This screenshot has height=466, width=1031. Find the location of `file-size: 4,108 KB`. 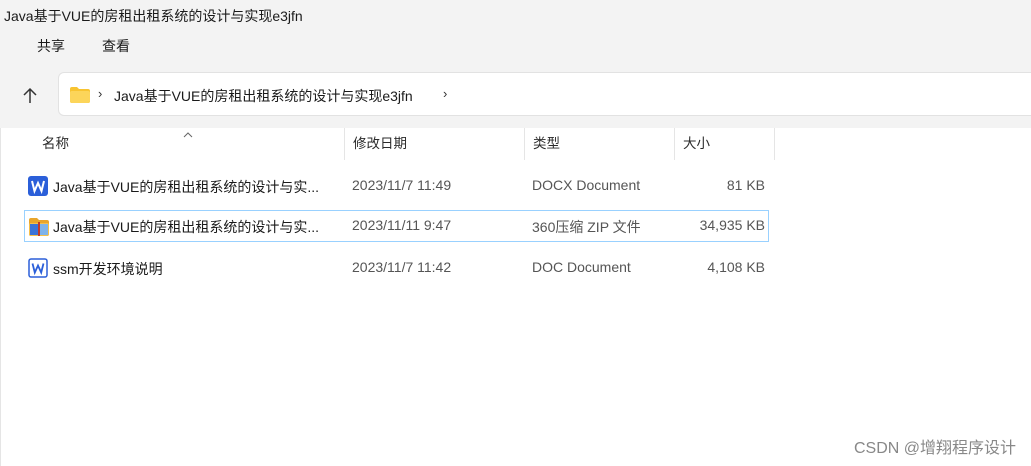

file-size: 4,108 KB is located at coordinates (736, 267).